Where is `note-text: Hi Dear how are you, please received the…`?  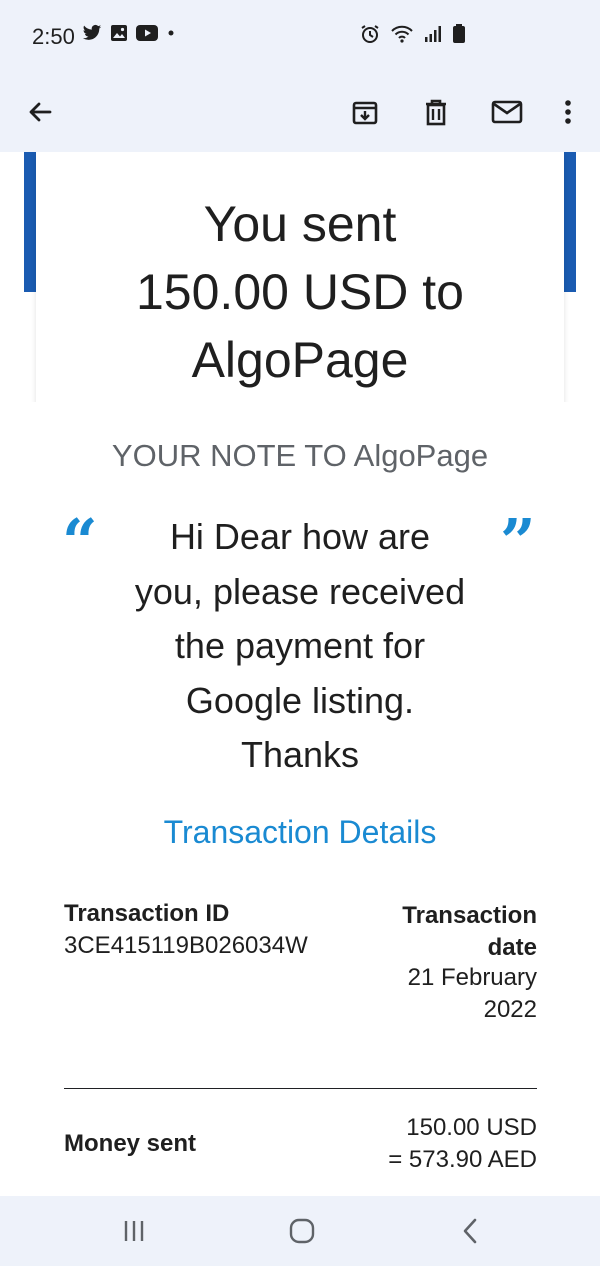 note-text: Hi Dear how are you, please received the… is located at coordinates (300, 645).